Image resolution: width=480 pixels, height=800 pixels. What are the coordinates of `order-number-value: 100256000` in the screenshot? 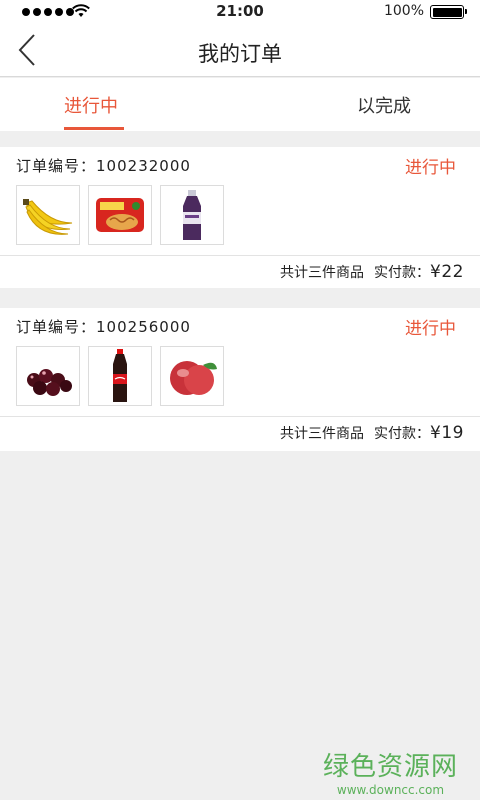 It's located at (143, 327).